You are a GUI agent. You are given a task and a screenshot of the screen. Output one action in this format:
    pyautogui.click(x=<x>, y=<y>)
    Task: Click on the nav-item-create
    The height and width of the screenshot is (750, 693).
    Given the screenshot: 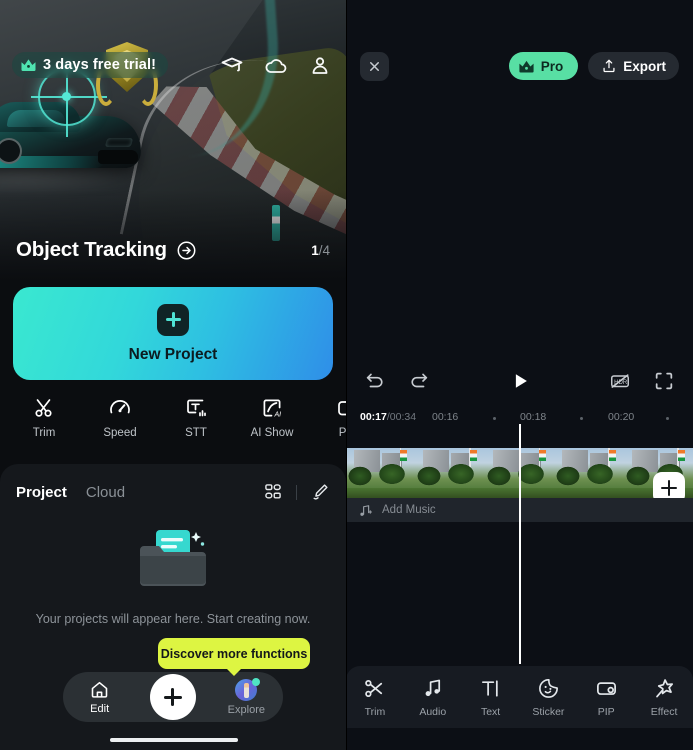 What is the action you would take?
    pyautogui.click(x=172, y=697)
    